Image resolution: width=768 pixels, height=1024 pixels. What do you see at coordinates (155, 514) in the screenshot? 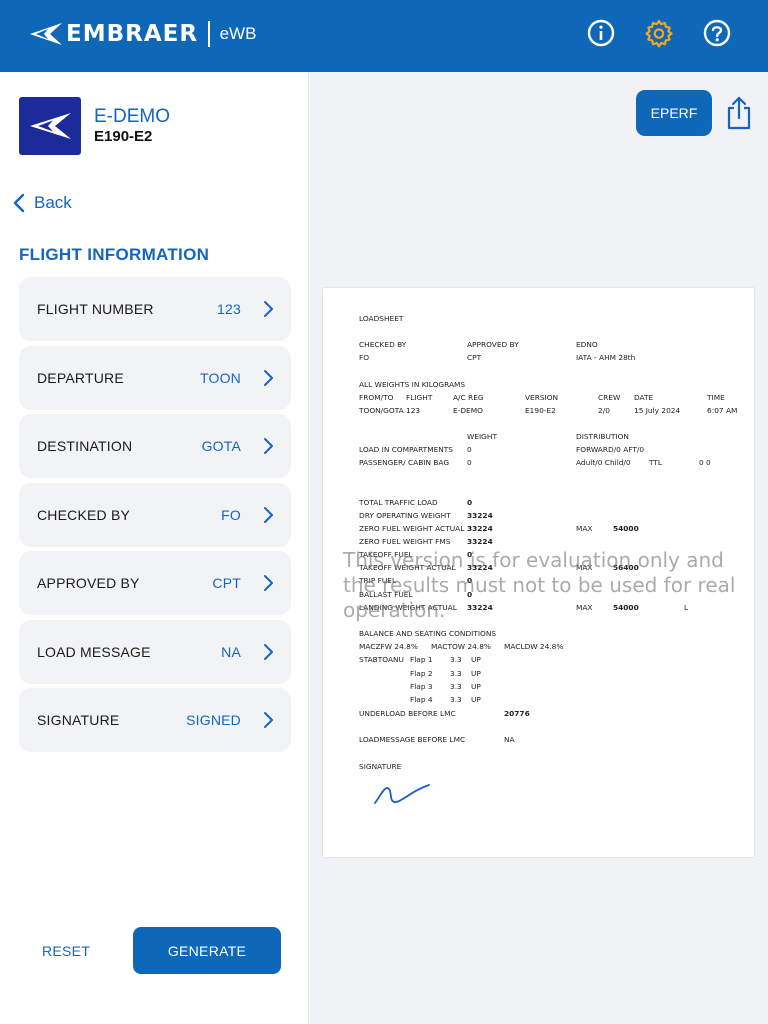
I see `checked-by-row: CHECKED BY FO` at bounding box center [155, 514].